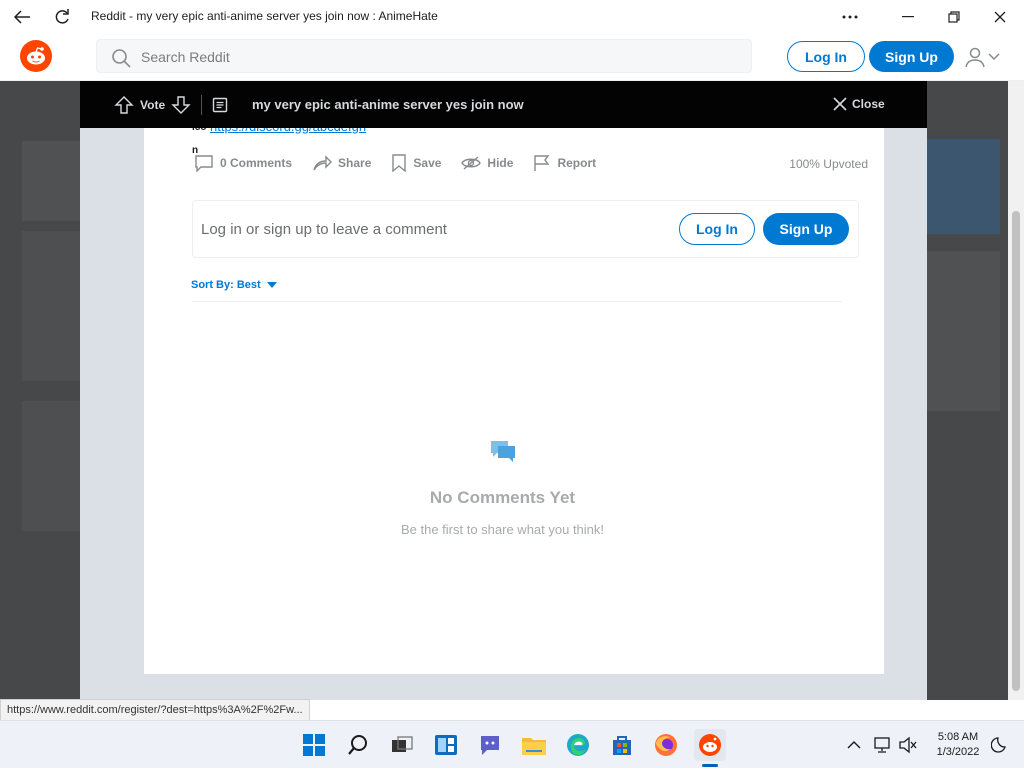 This screenshot has height=768, width=1024. I want to click on window-close-icon, so click(1000, 17).